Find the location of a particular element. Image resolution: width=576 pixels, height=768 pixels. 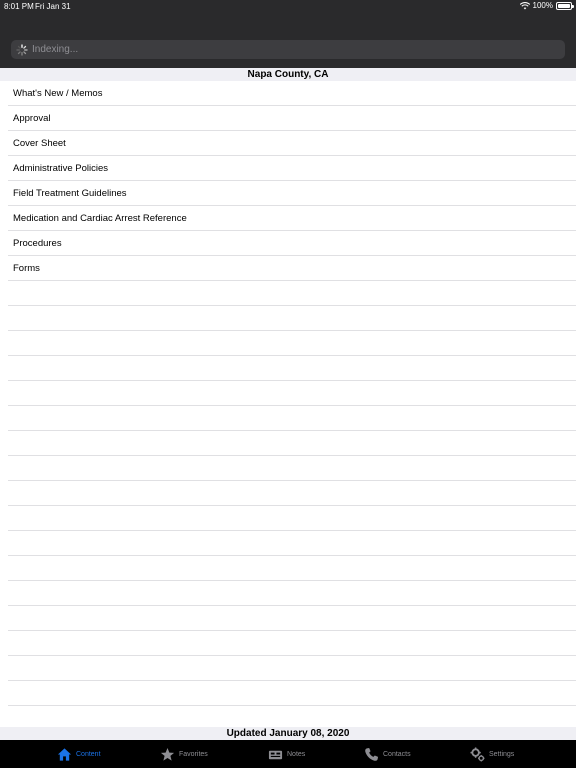

tab-settings: Settings is located at coordinates (492, 754).